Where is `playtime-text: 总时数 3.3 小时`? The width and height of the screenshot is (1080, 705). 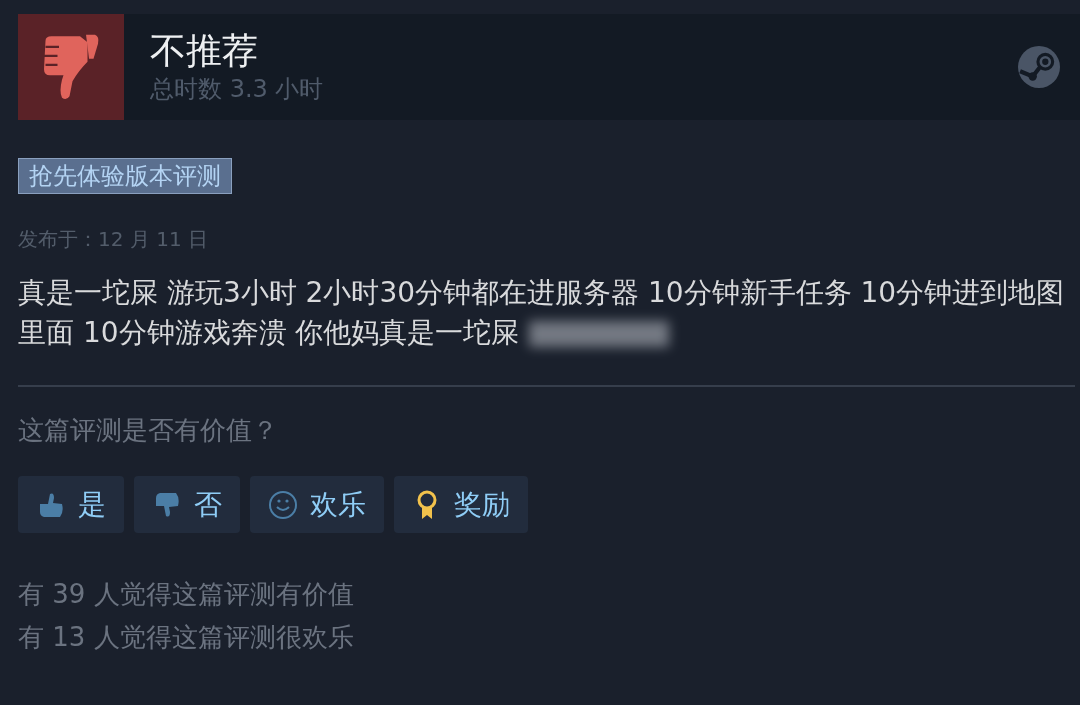
playtime-text: 总时数 3.3 小时 is located at coordinates (237, 89).